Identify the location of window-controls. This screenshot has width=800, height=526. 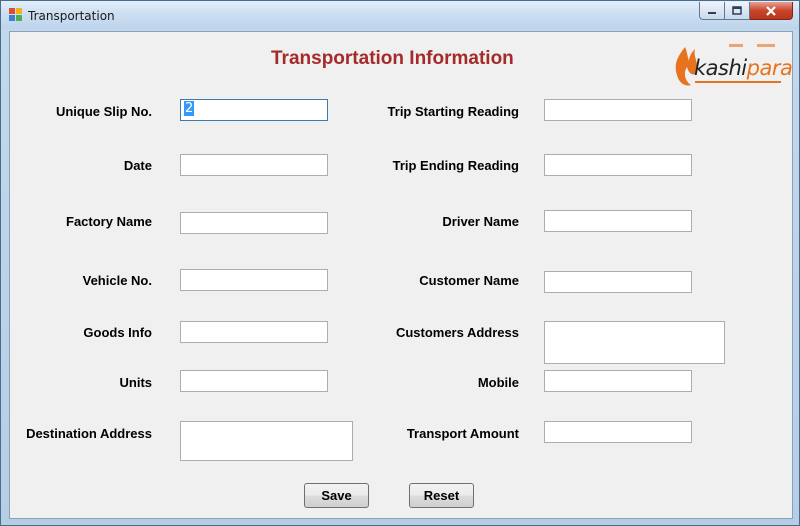
(746, 12).